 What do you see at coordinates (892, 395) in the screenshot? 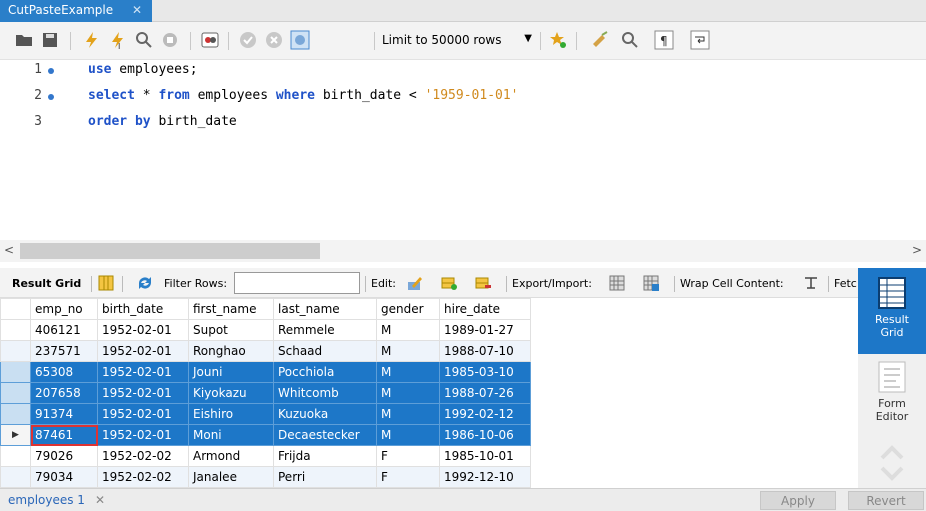
I see `form-editor-panel-button: Form Editor` at bounding box center [892, 395].